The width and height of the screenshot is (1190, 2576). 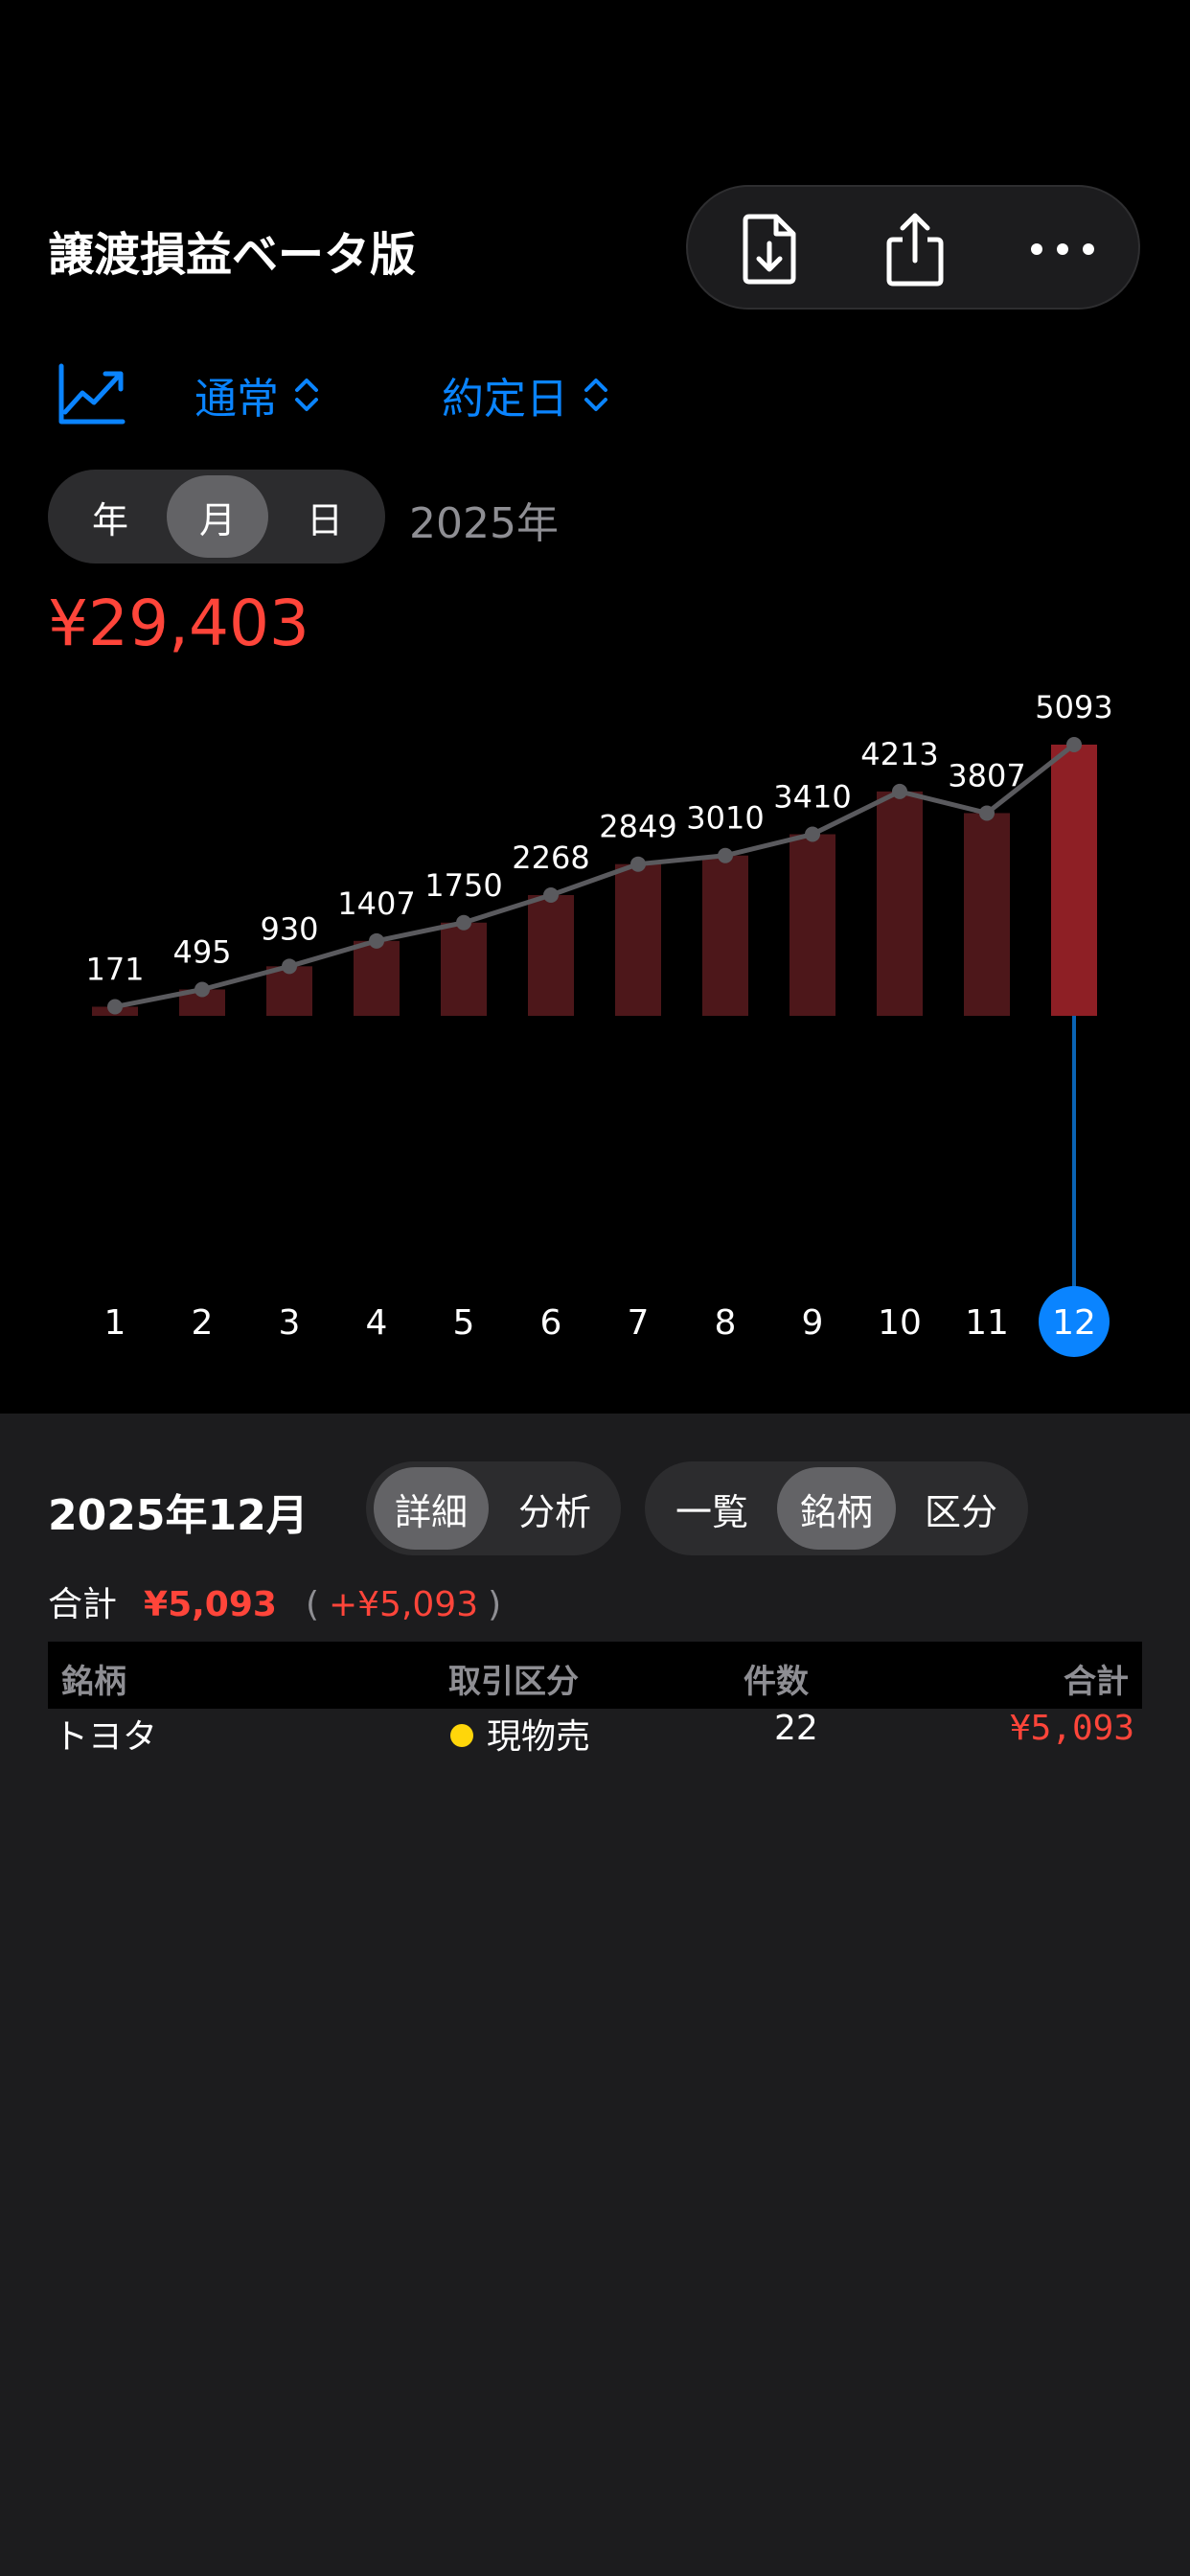 What do you see at coordinates (115, 1323) in the screenshot?
I see `x-tick-1: 1` at bounding box center [115, 1323].